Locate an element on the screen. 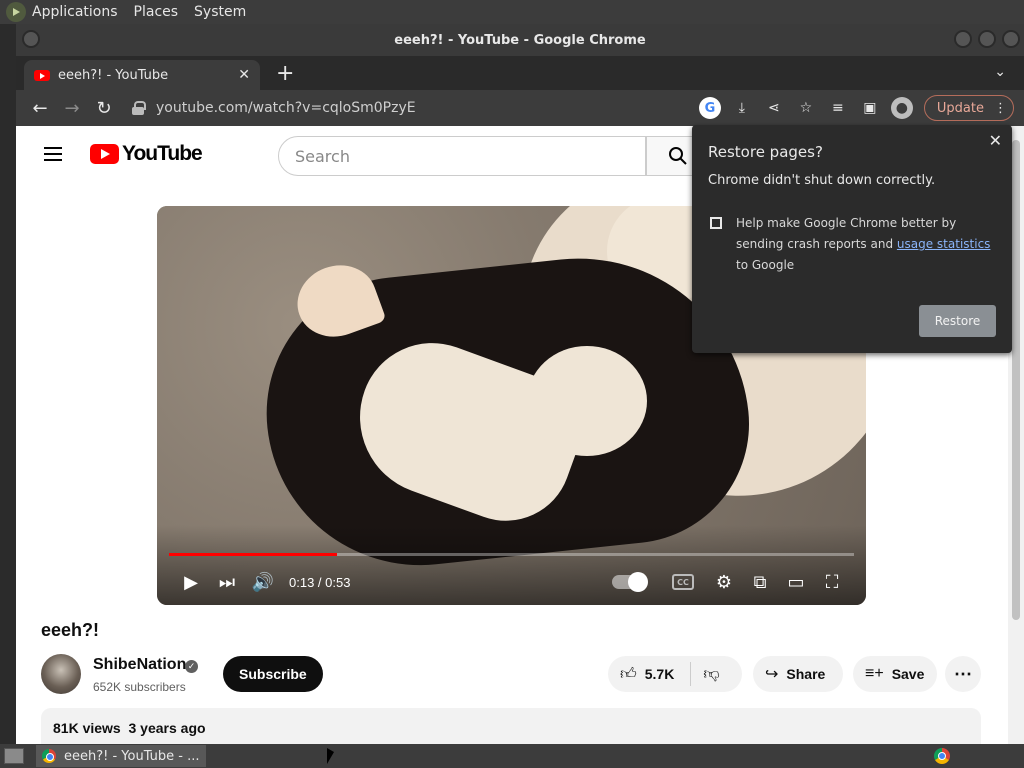 This screenshot has height=768, width=1024. forward-arrow-icon: → is located at coordinates (72, 108).